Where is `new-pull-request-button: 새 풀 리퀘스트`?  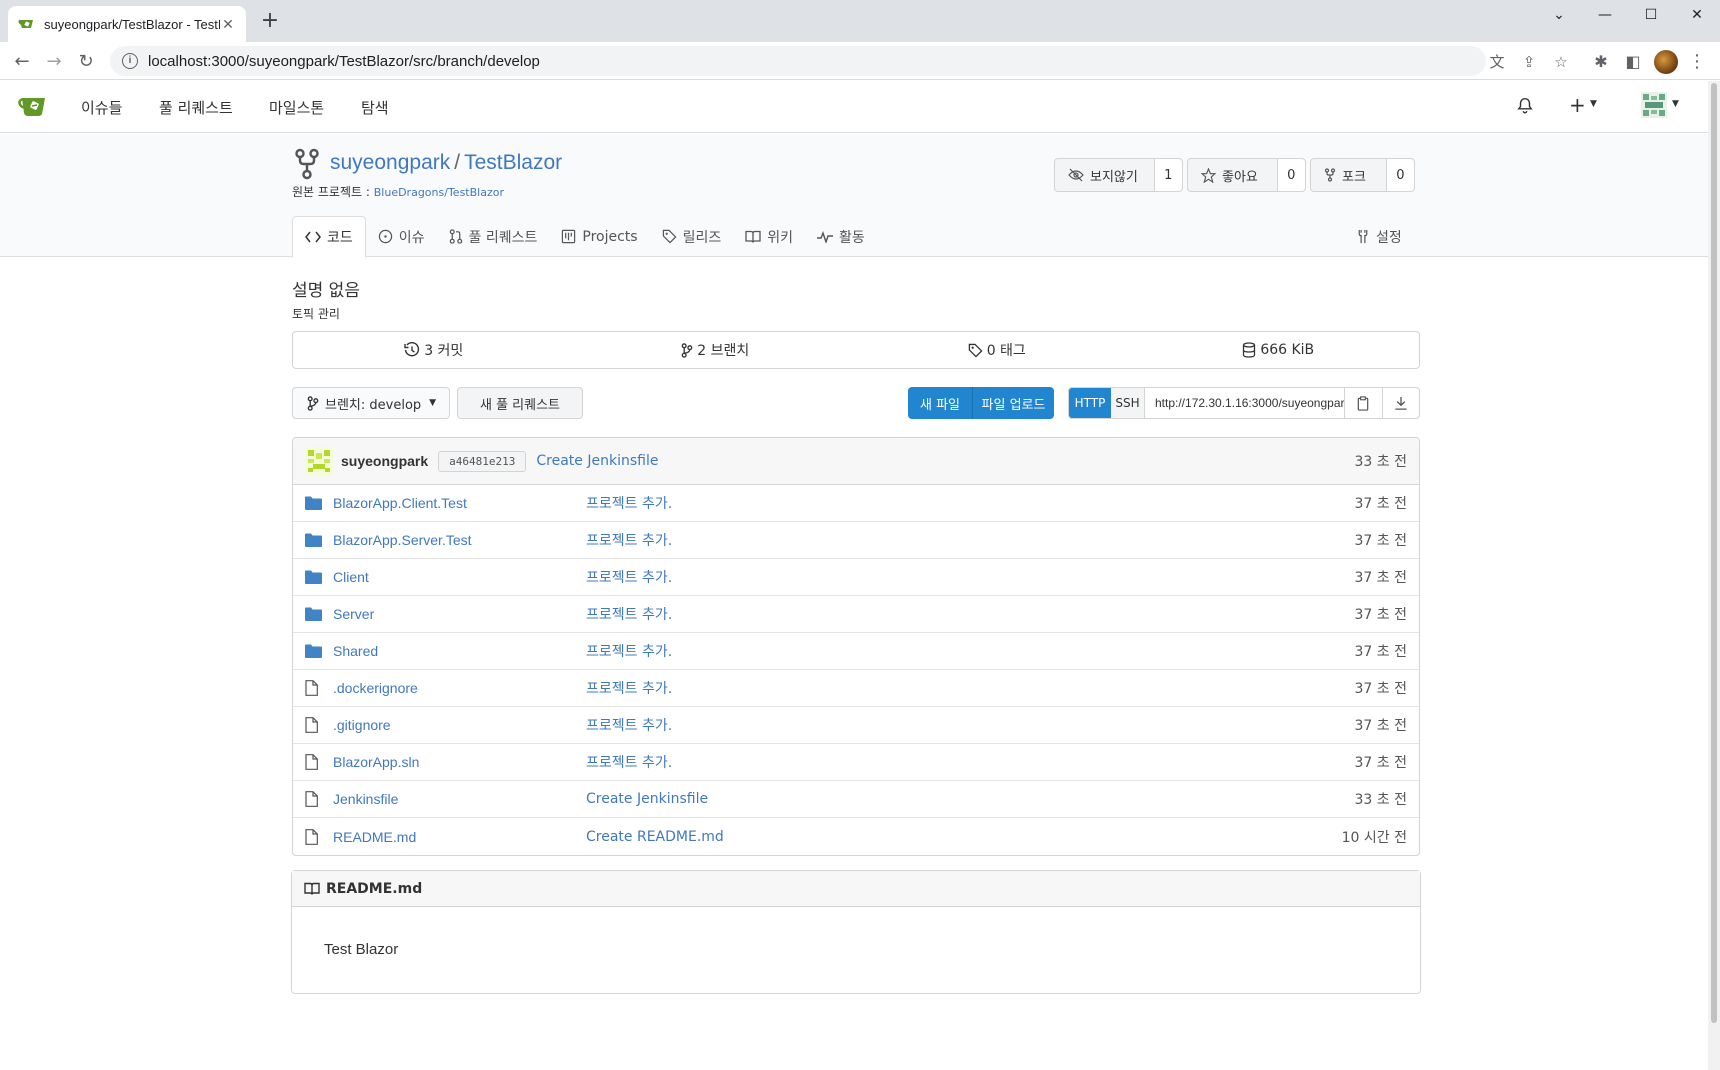 new-pull-request-button: 새 풀 리퀘스트 is located at coordinates (520, 403).